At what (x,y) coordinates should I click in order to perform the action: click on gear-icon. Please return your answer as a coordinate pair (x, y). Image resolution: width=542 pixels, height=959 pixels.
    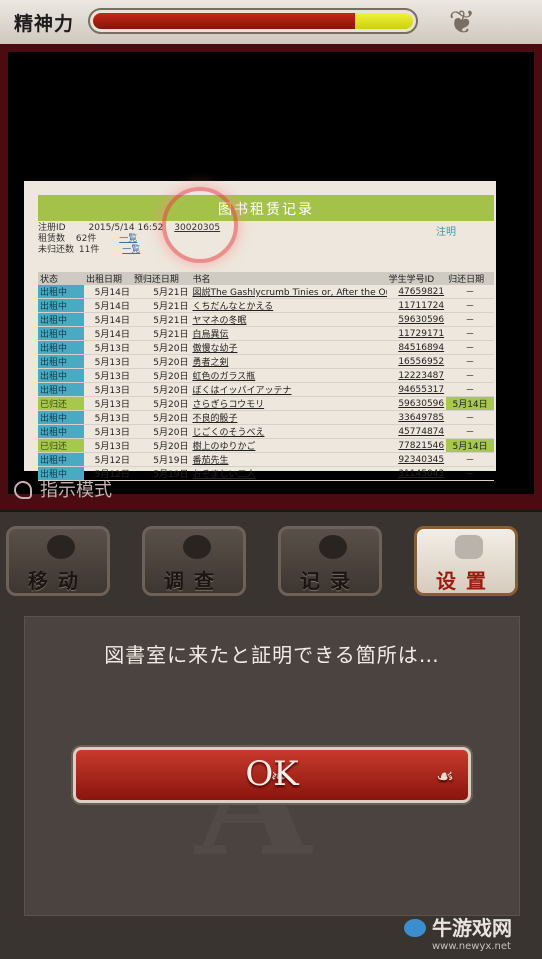
    Looking at the image, I should click on (469, 547).